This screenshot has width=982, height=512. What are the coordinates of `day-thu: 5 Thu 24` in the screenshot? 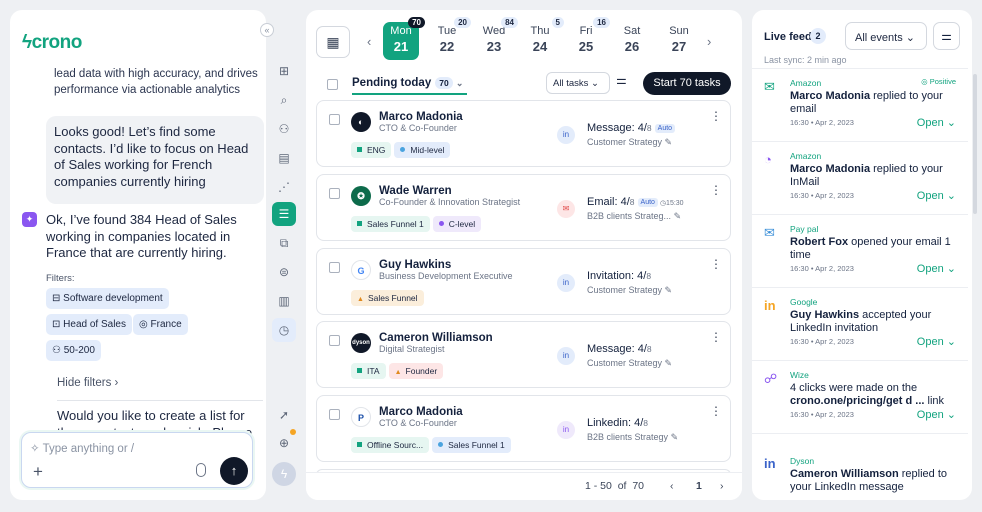 It's located at (543, 38).